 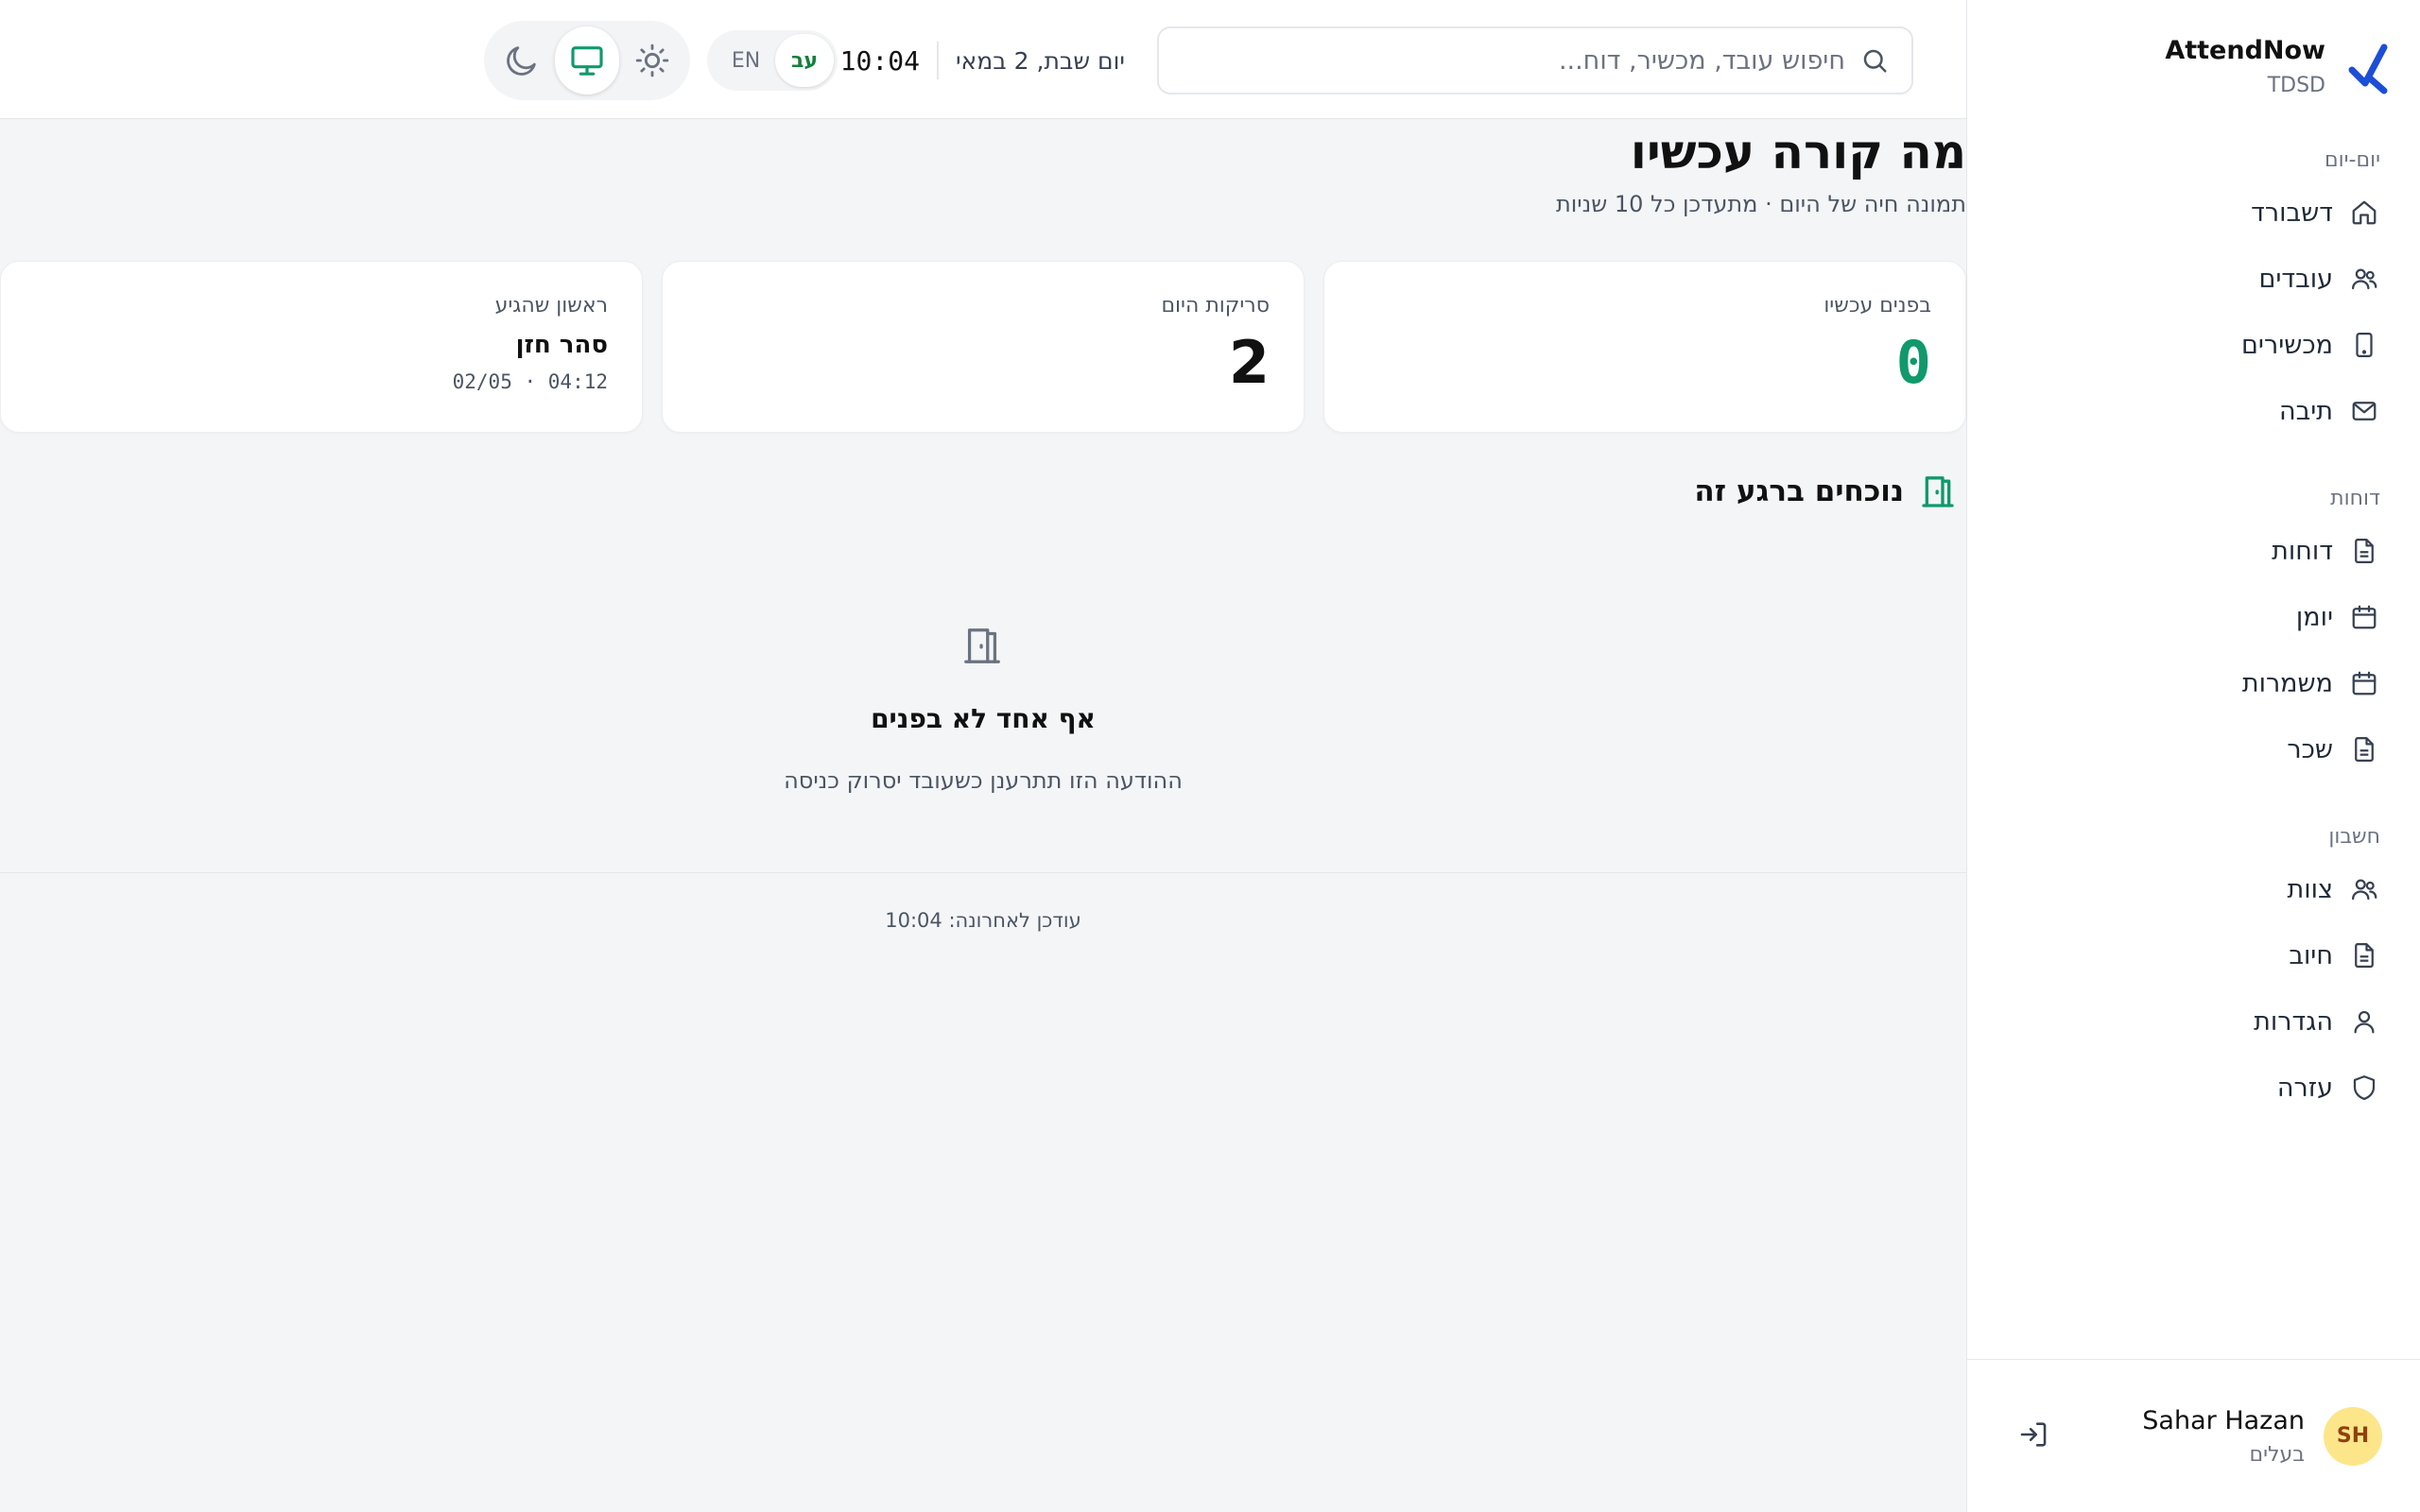 I want to click on lang-he-button: עב, so click(x=804, y=60).